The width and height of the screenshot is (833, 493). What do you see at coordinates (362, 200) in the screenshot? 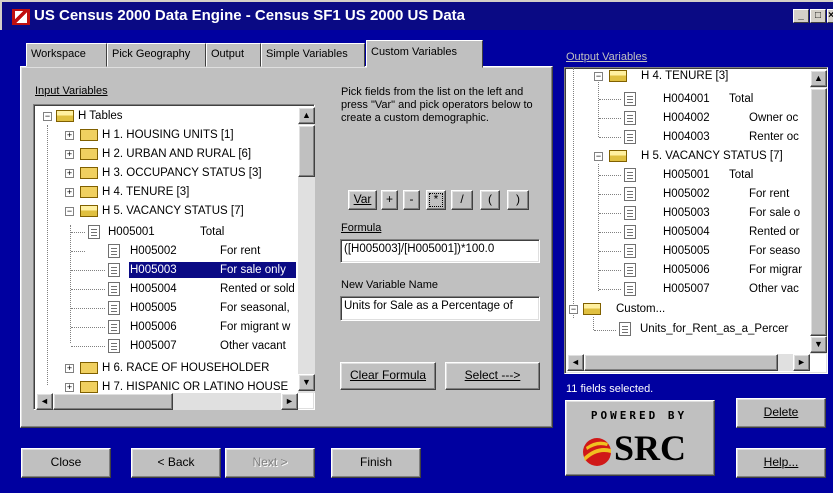
I see `var-button: Var` at bounding box center [362, 200].